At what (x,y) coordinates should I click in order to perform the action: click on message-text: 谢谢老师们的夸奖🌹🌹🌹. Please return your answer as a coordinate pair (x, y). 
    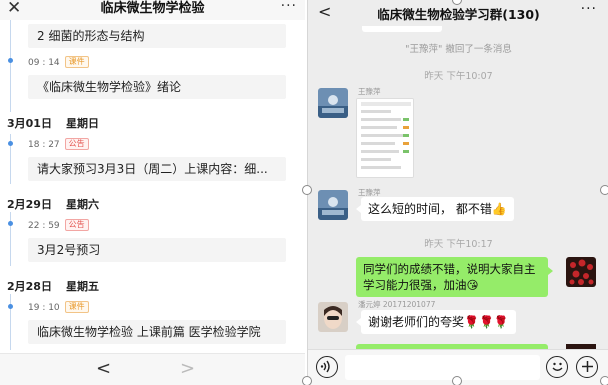
    Looking at the image, I should click on (438, 322).